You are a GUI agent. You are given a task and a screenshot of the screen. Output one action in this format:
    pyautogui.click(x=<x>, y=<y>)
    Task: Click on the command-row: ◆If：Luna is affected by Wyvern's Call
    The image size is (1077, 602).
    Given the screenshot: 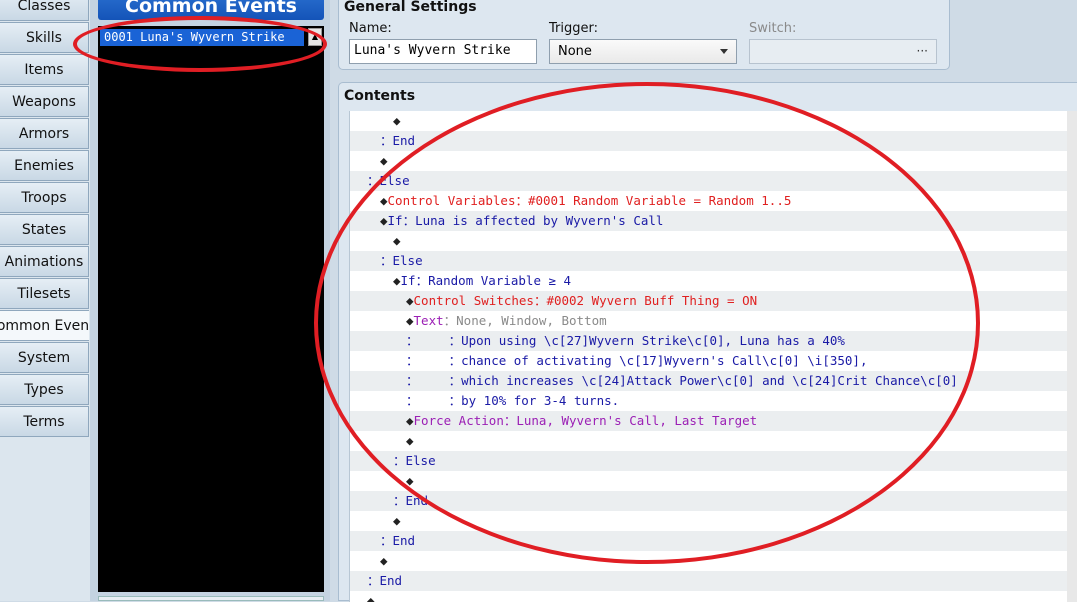 What is the action you would take?
    pyautogui.click(x=709, y=221)
    